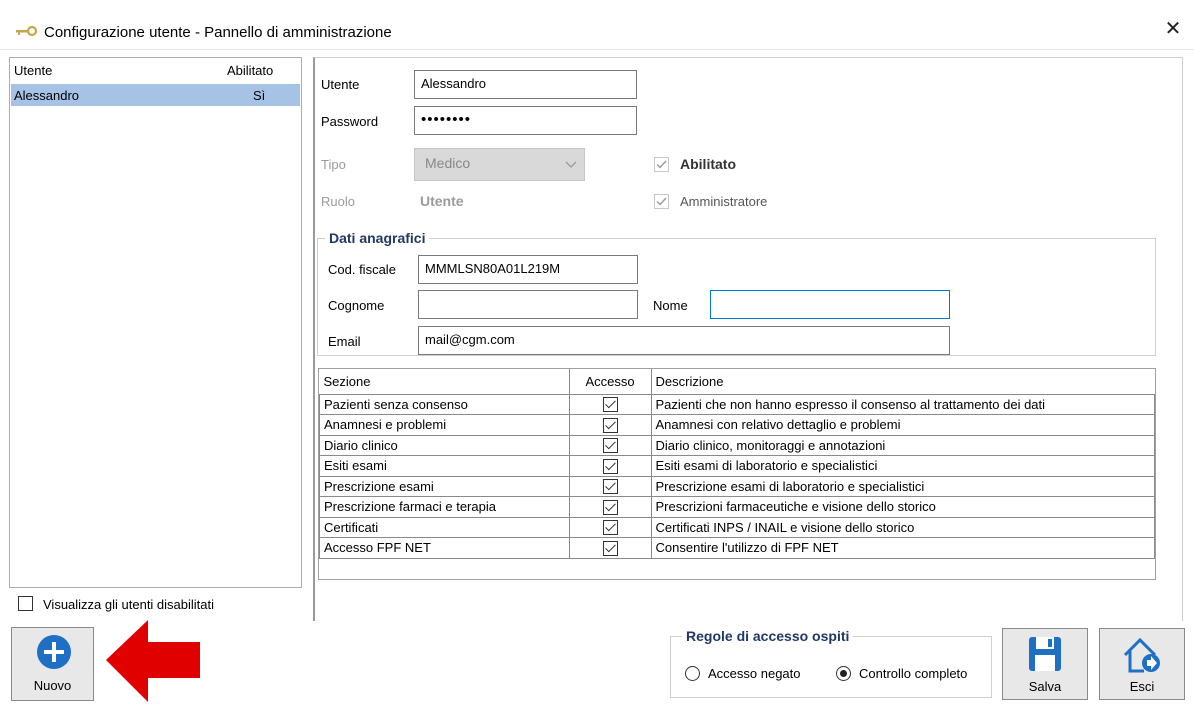 The image size is (1194, 704). What do you see at coordinates (25, 603) in the screenshot?
I see `show-disabled-checkbox` at bounding box center [25, 603].